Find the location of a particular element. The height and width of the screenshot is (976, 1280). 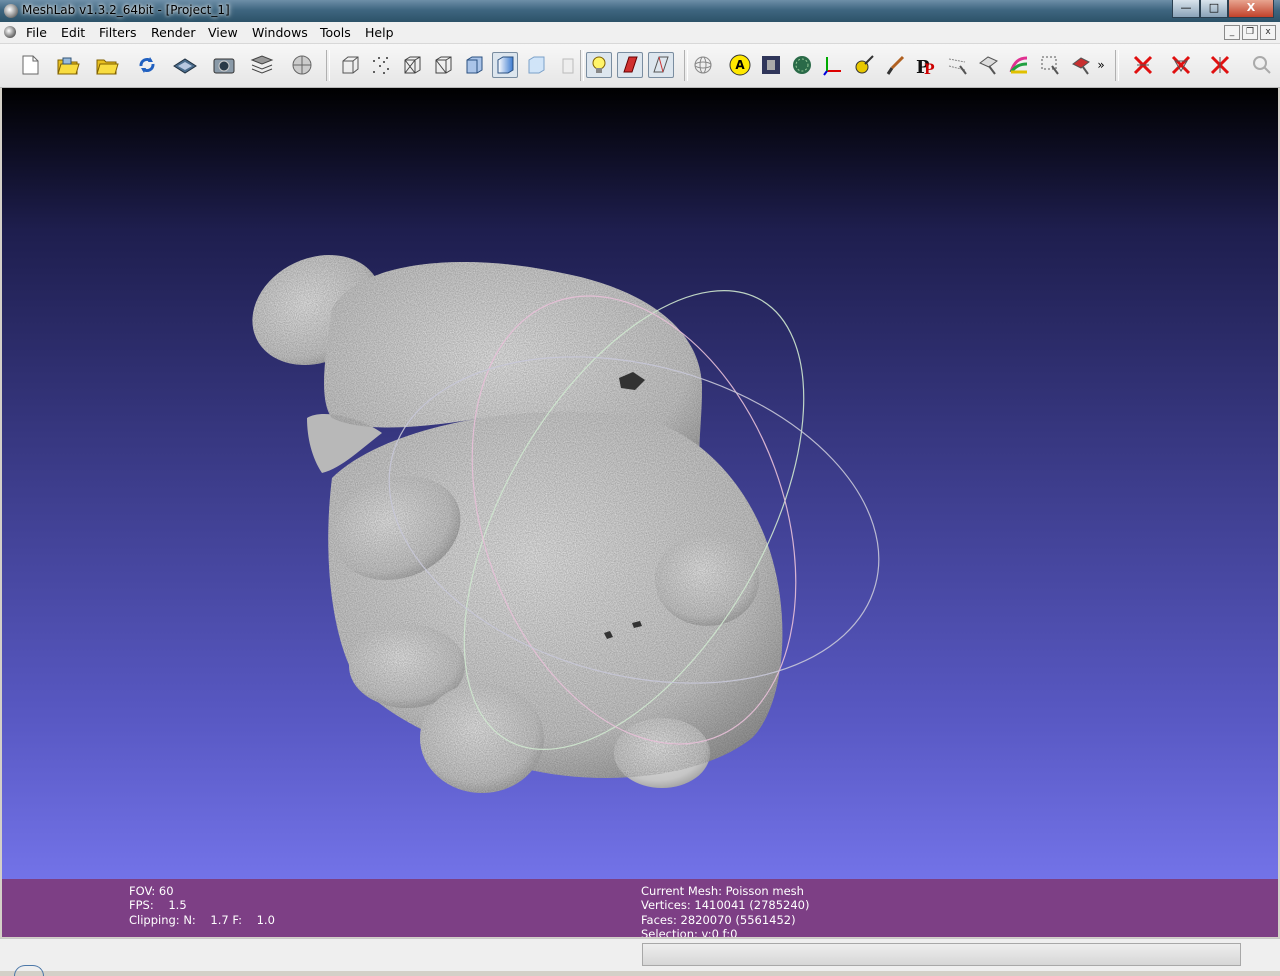

snapshot-camera-icon is located at coordinates (224, 65).